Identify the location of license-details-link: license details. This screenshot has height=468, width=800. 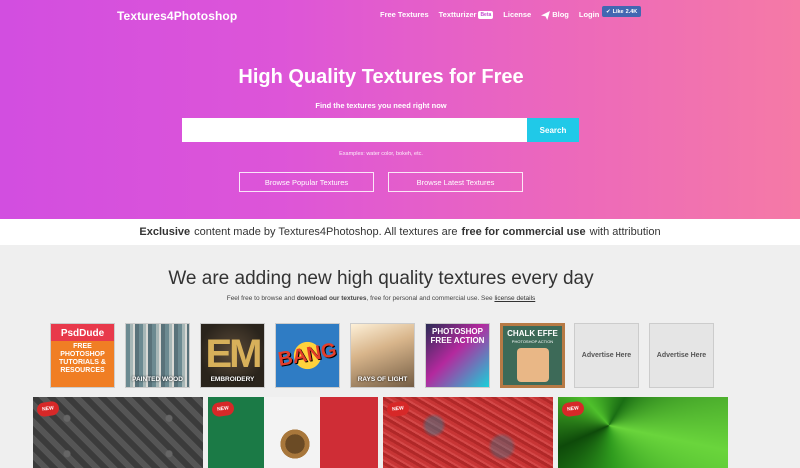
(514, 298).